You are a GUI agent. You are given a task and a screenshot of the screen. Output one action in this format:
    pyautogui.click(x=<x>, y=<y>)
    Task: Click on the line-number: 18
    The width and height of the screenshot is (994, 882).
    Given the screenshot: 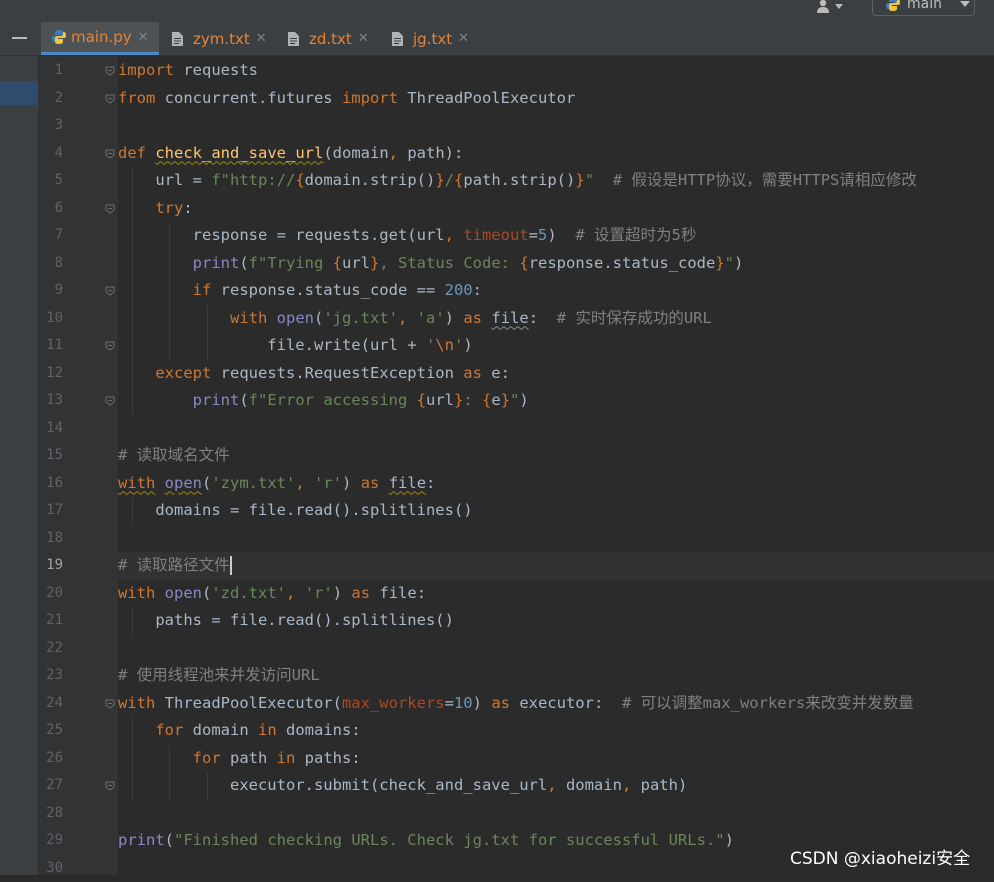 What is the action you would take?
    pyautogui.click(x=50, y=539)
    